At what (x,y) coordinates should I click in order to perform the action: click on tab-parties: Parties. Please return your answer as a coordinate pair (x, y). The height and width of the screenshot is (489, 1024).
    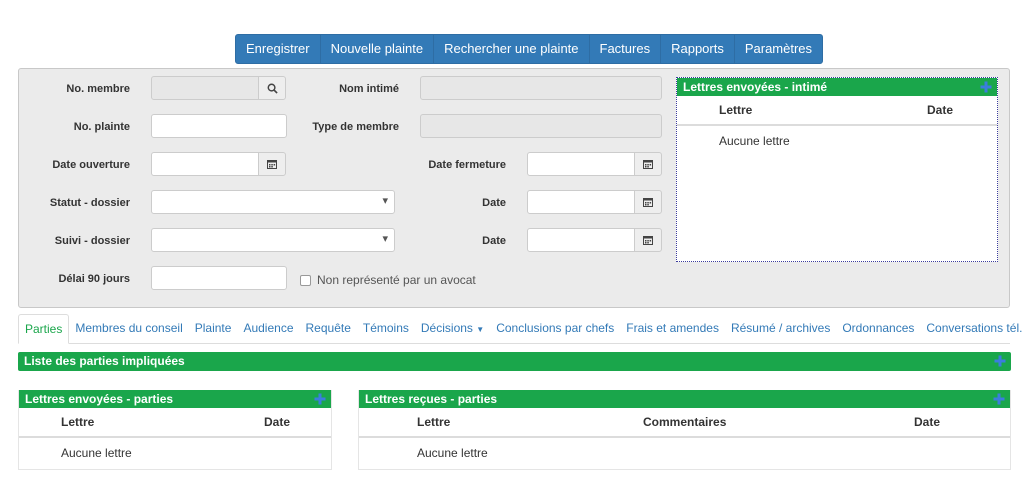
    Looking at the image, I should click on (44, 329).